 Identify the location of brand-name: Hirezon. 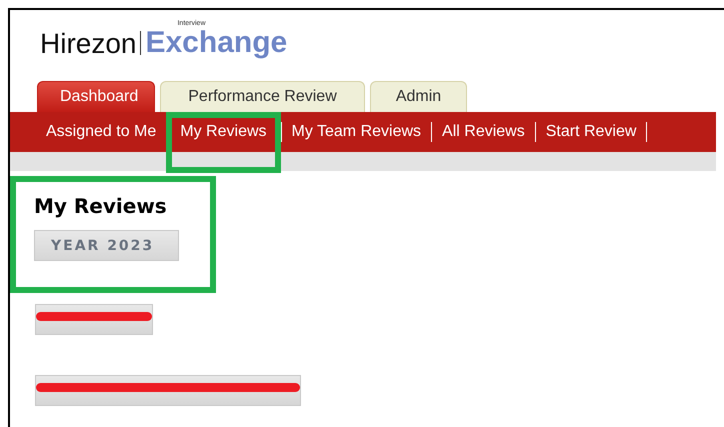
(88, 44).